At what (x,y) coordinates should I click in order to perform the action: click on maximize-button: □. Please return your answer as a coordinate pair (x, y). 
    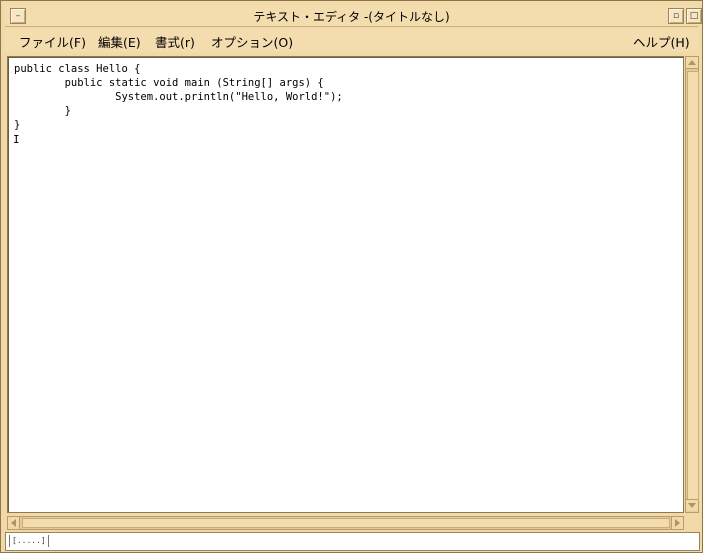
    Looking at the image, I should click on (694, 16).